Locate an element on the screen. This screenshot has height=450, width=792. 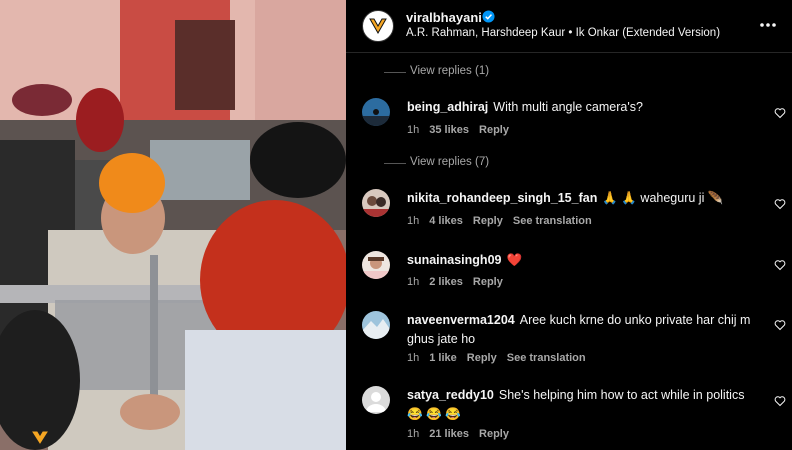
v-logo-icon is located at coordinates (378, 26).